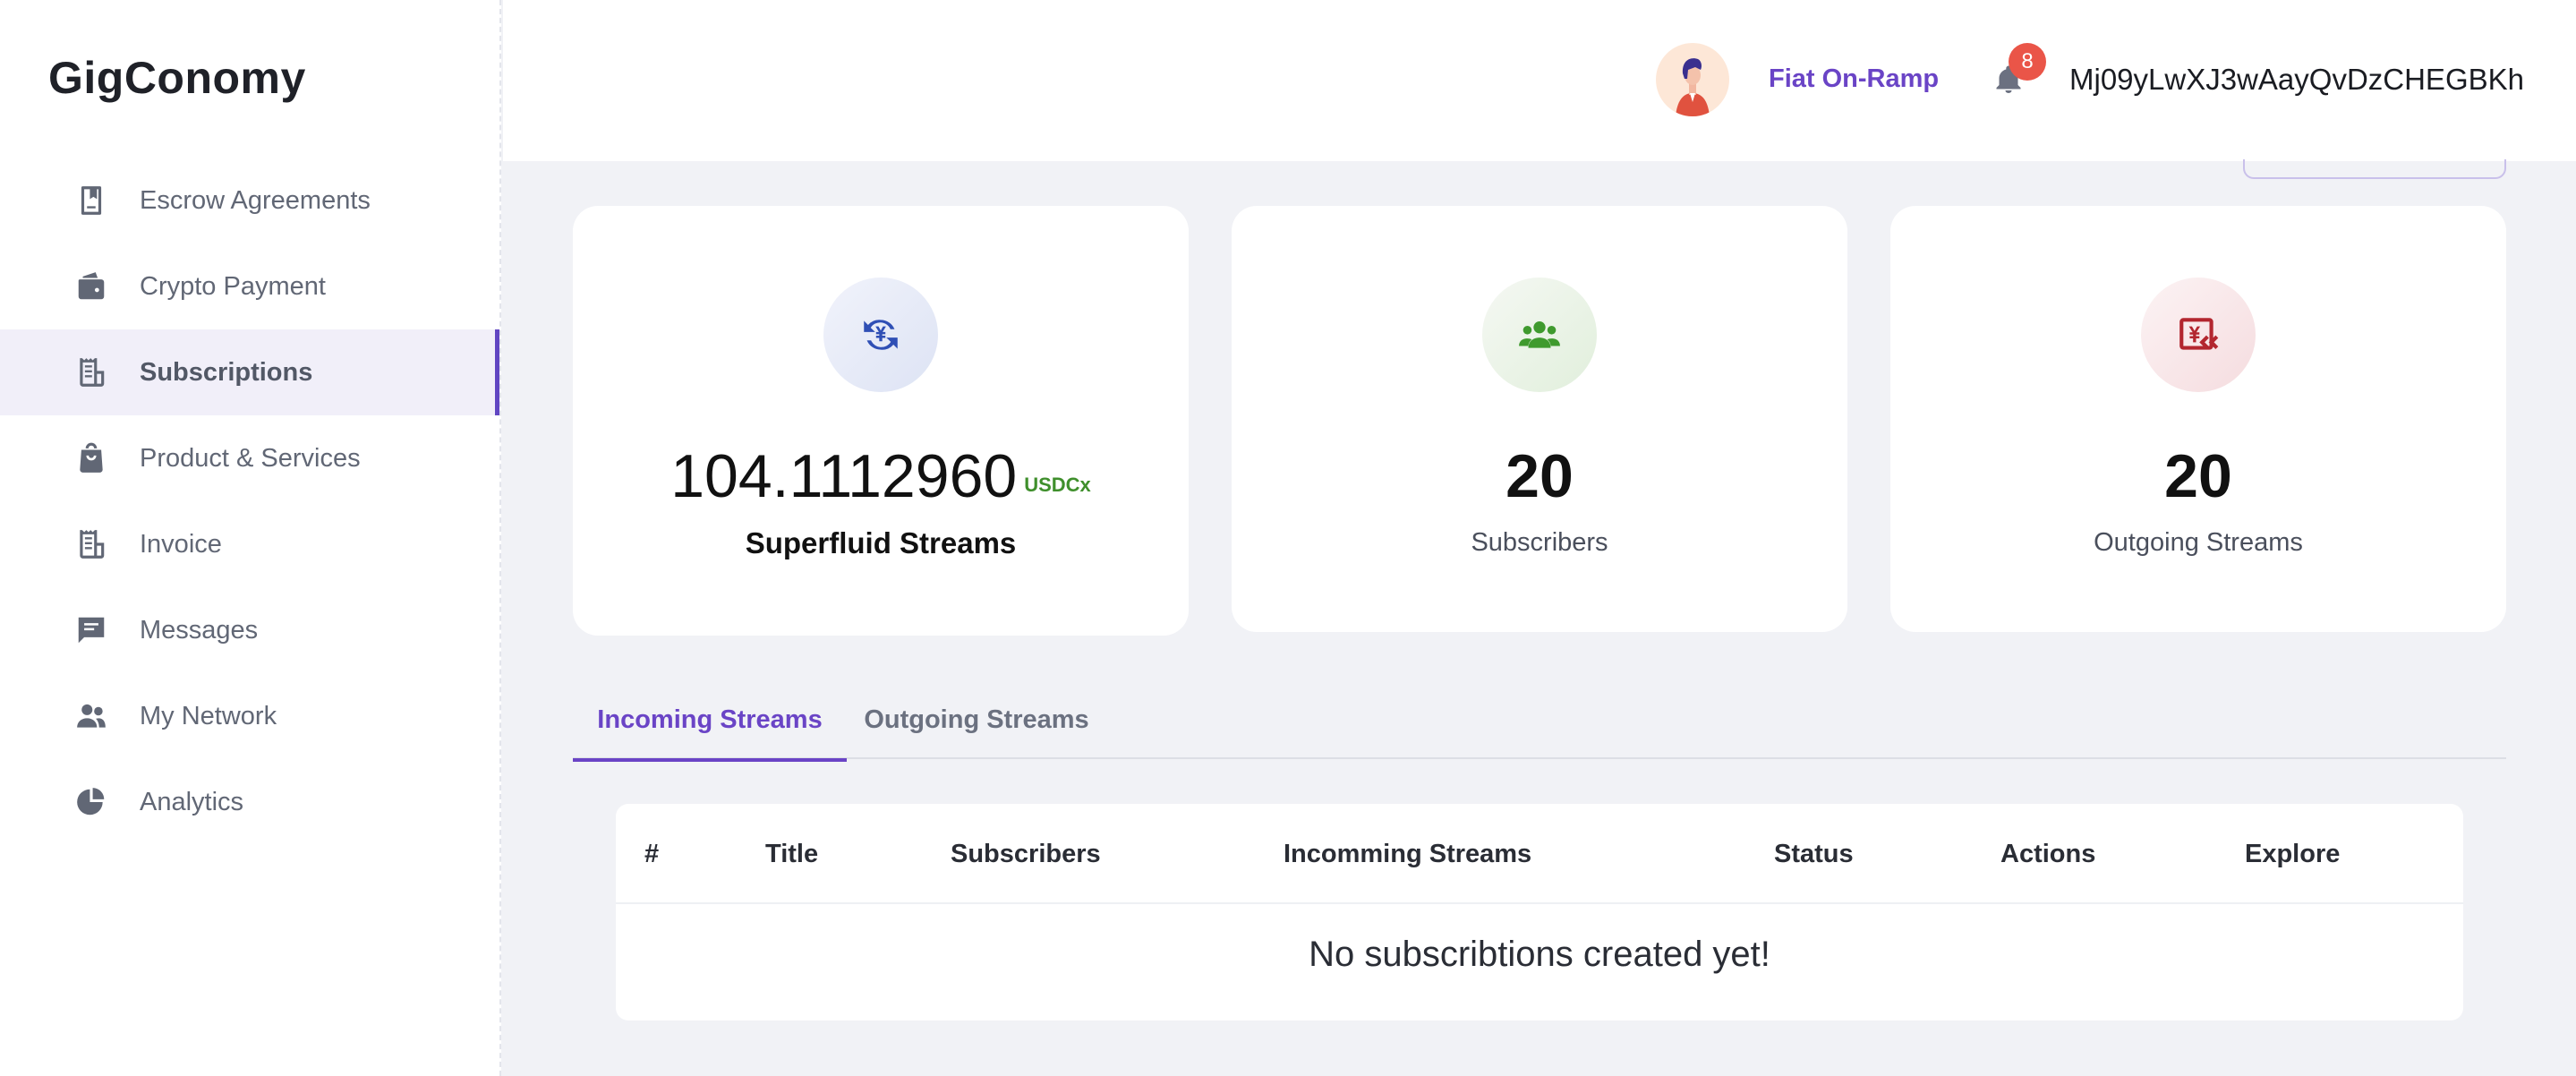 The width and height of the screenshot is (2576, 1076). I want to click on sidebar-item-my-network: My Network, so click(249, 716).